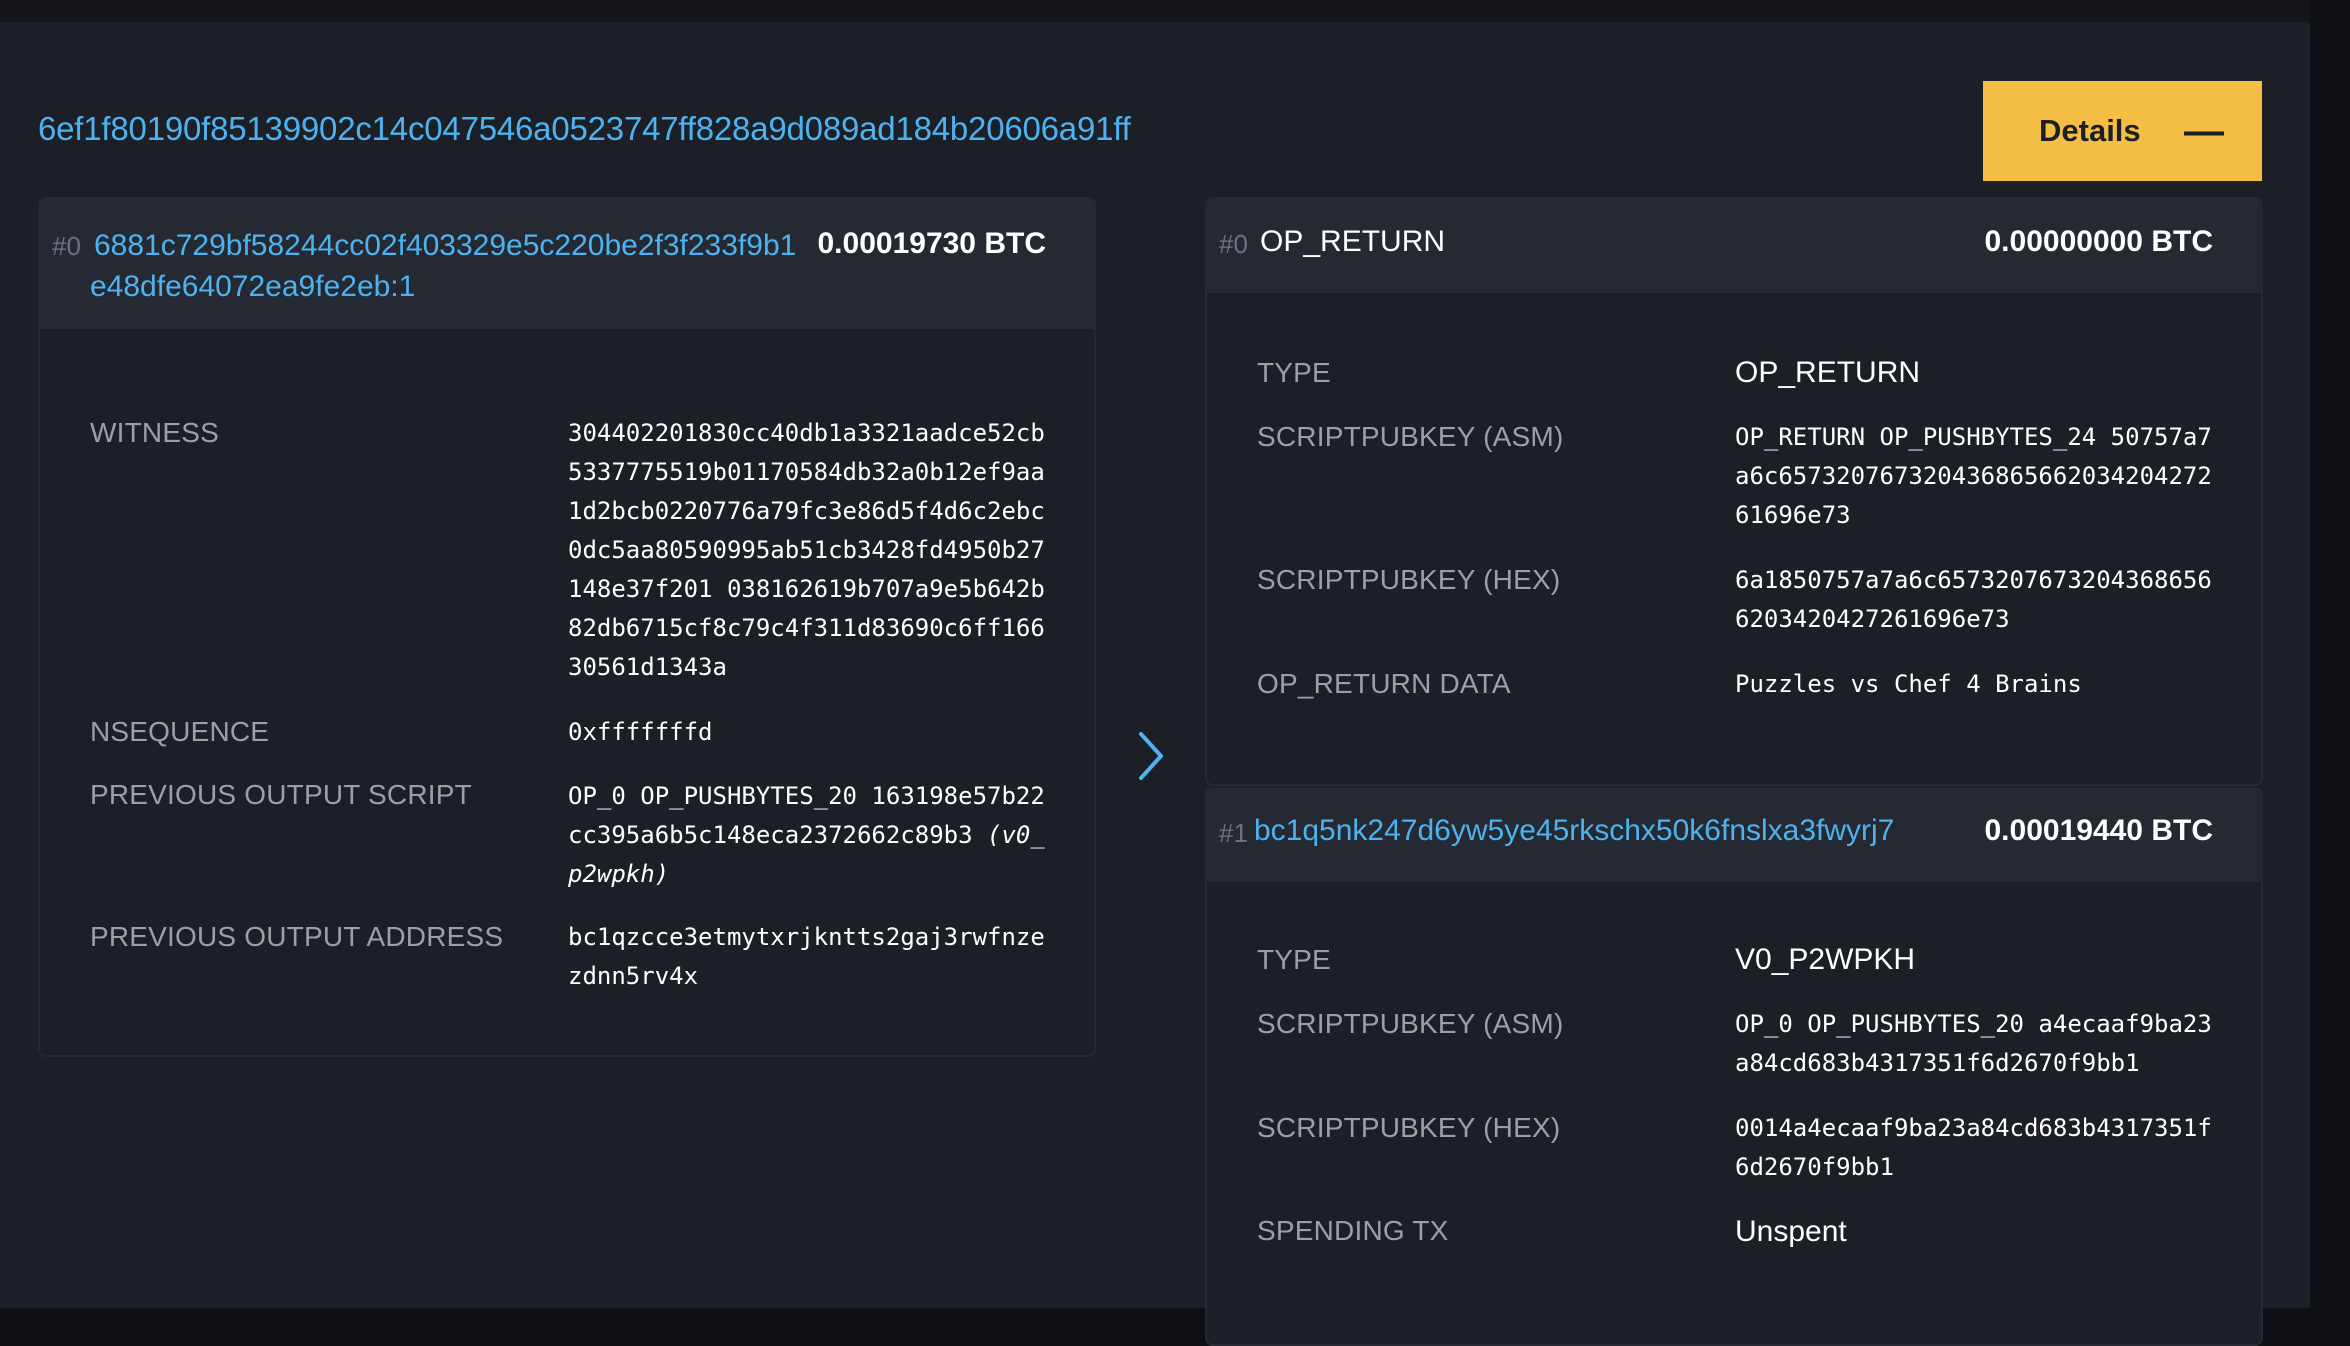 This screenshot has height=1346, width=2350. Describe the element at coordinates (640, 732) in the screenshot. I see `nsequence-value: 0xfffffffd` at that location.